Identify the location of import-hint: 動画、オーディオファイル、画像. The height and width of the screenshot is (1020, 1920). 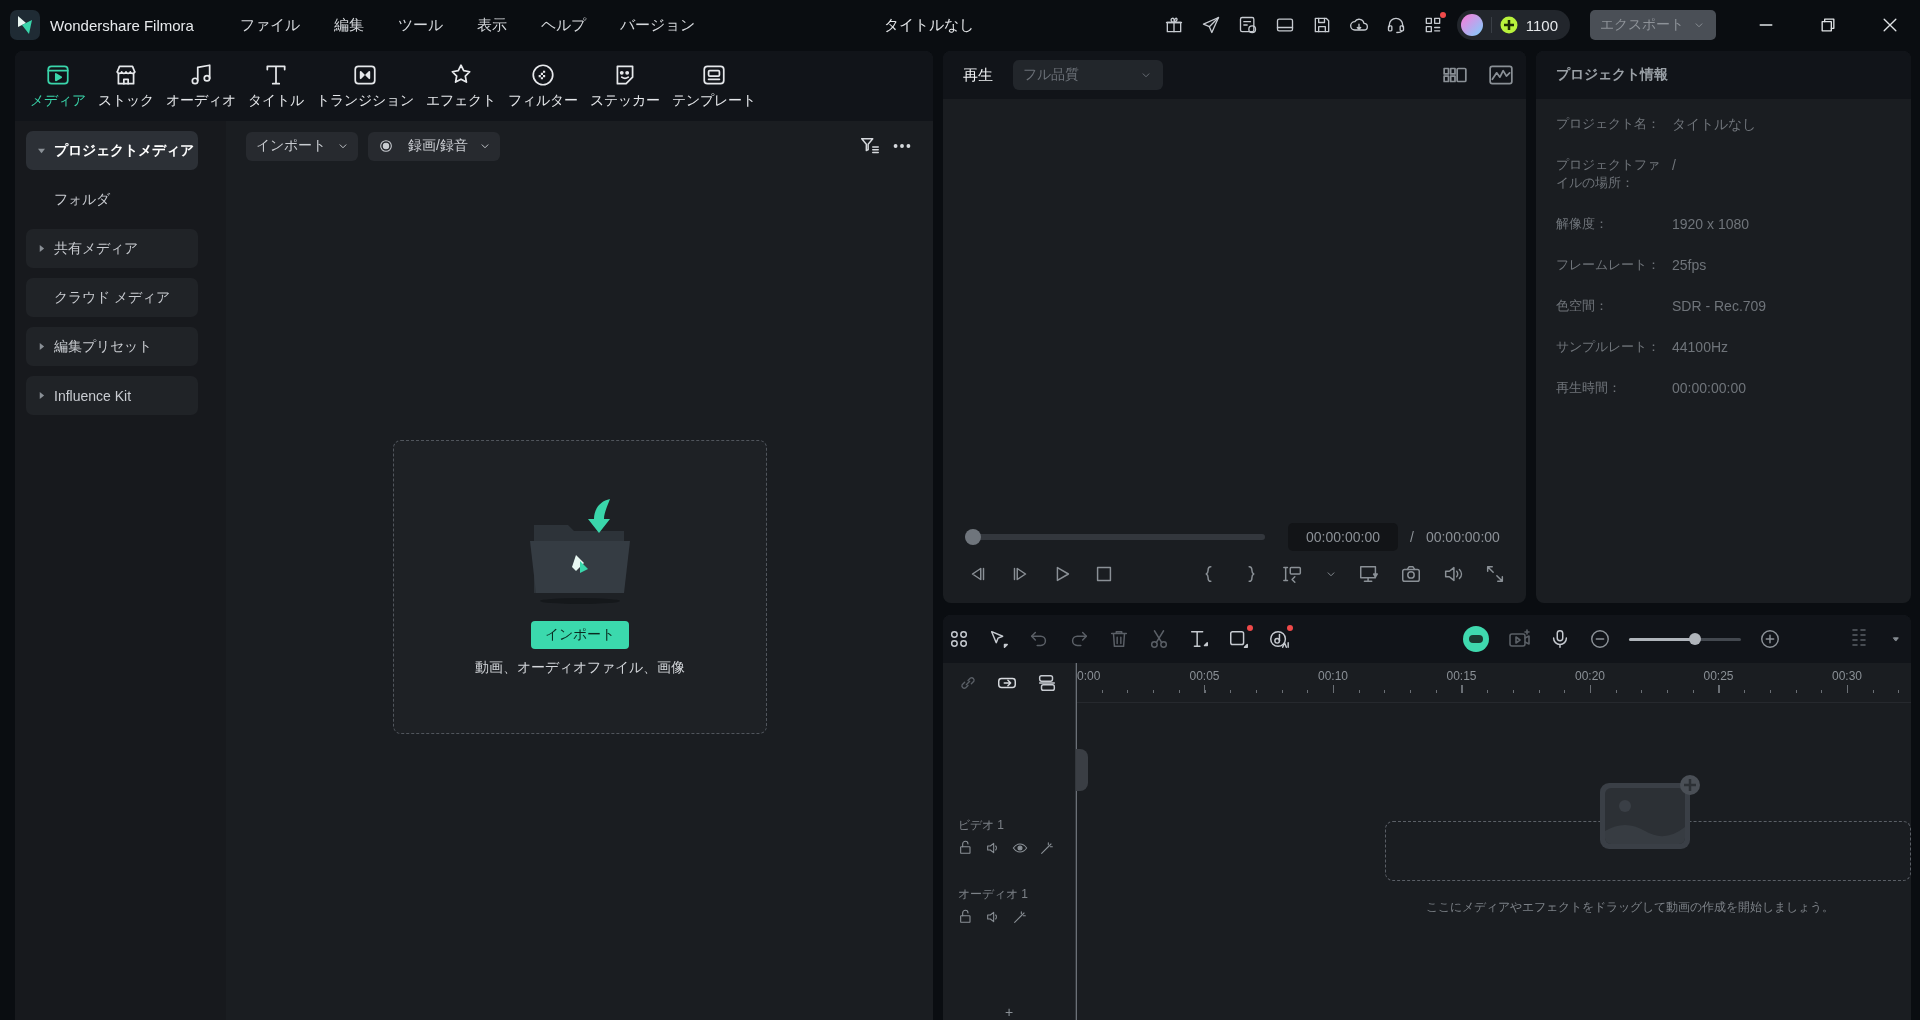
(579, 668).